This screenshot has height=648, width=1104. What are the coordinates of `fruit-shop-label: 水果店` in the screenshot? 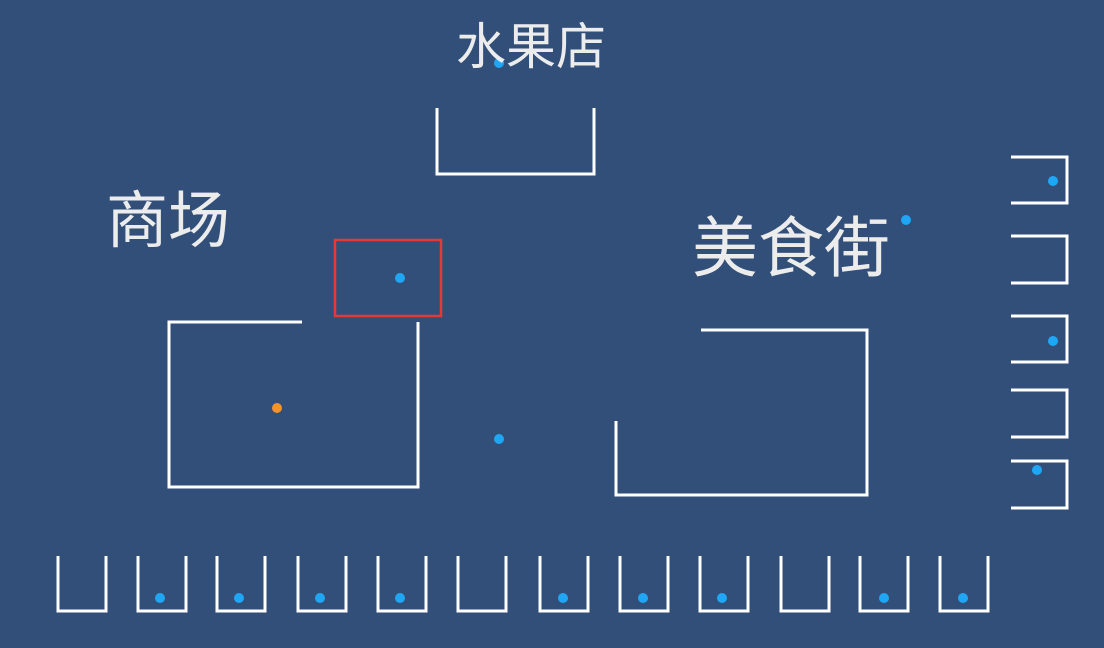 It's located at (531, 47).